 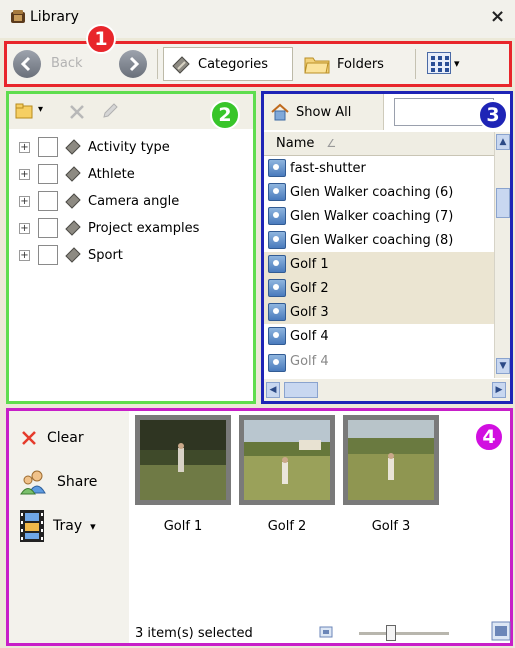 I want to click on tree-item-sport: + Sport, so click(x=71, y=255).